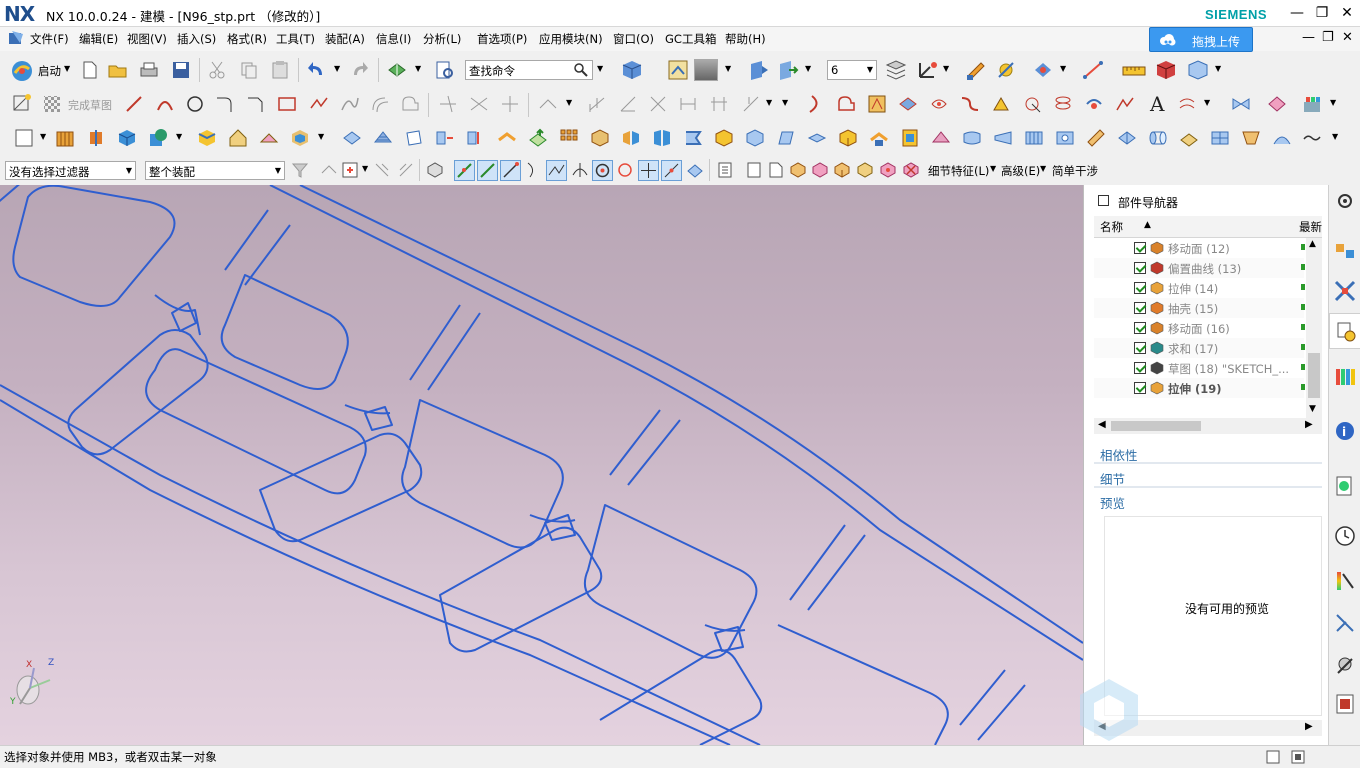  Describe the element at coordinates (300, 170) in the screenshot. I see `filter-settings-icon` at that location.